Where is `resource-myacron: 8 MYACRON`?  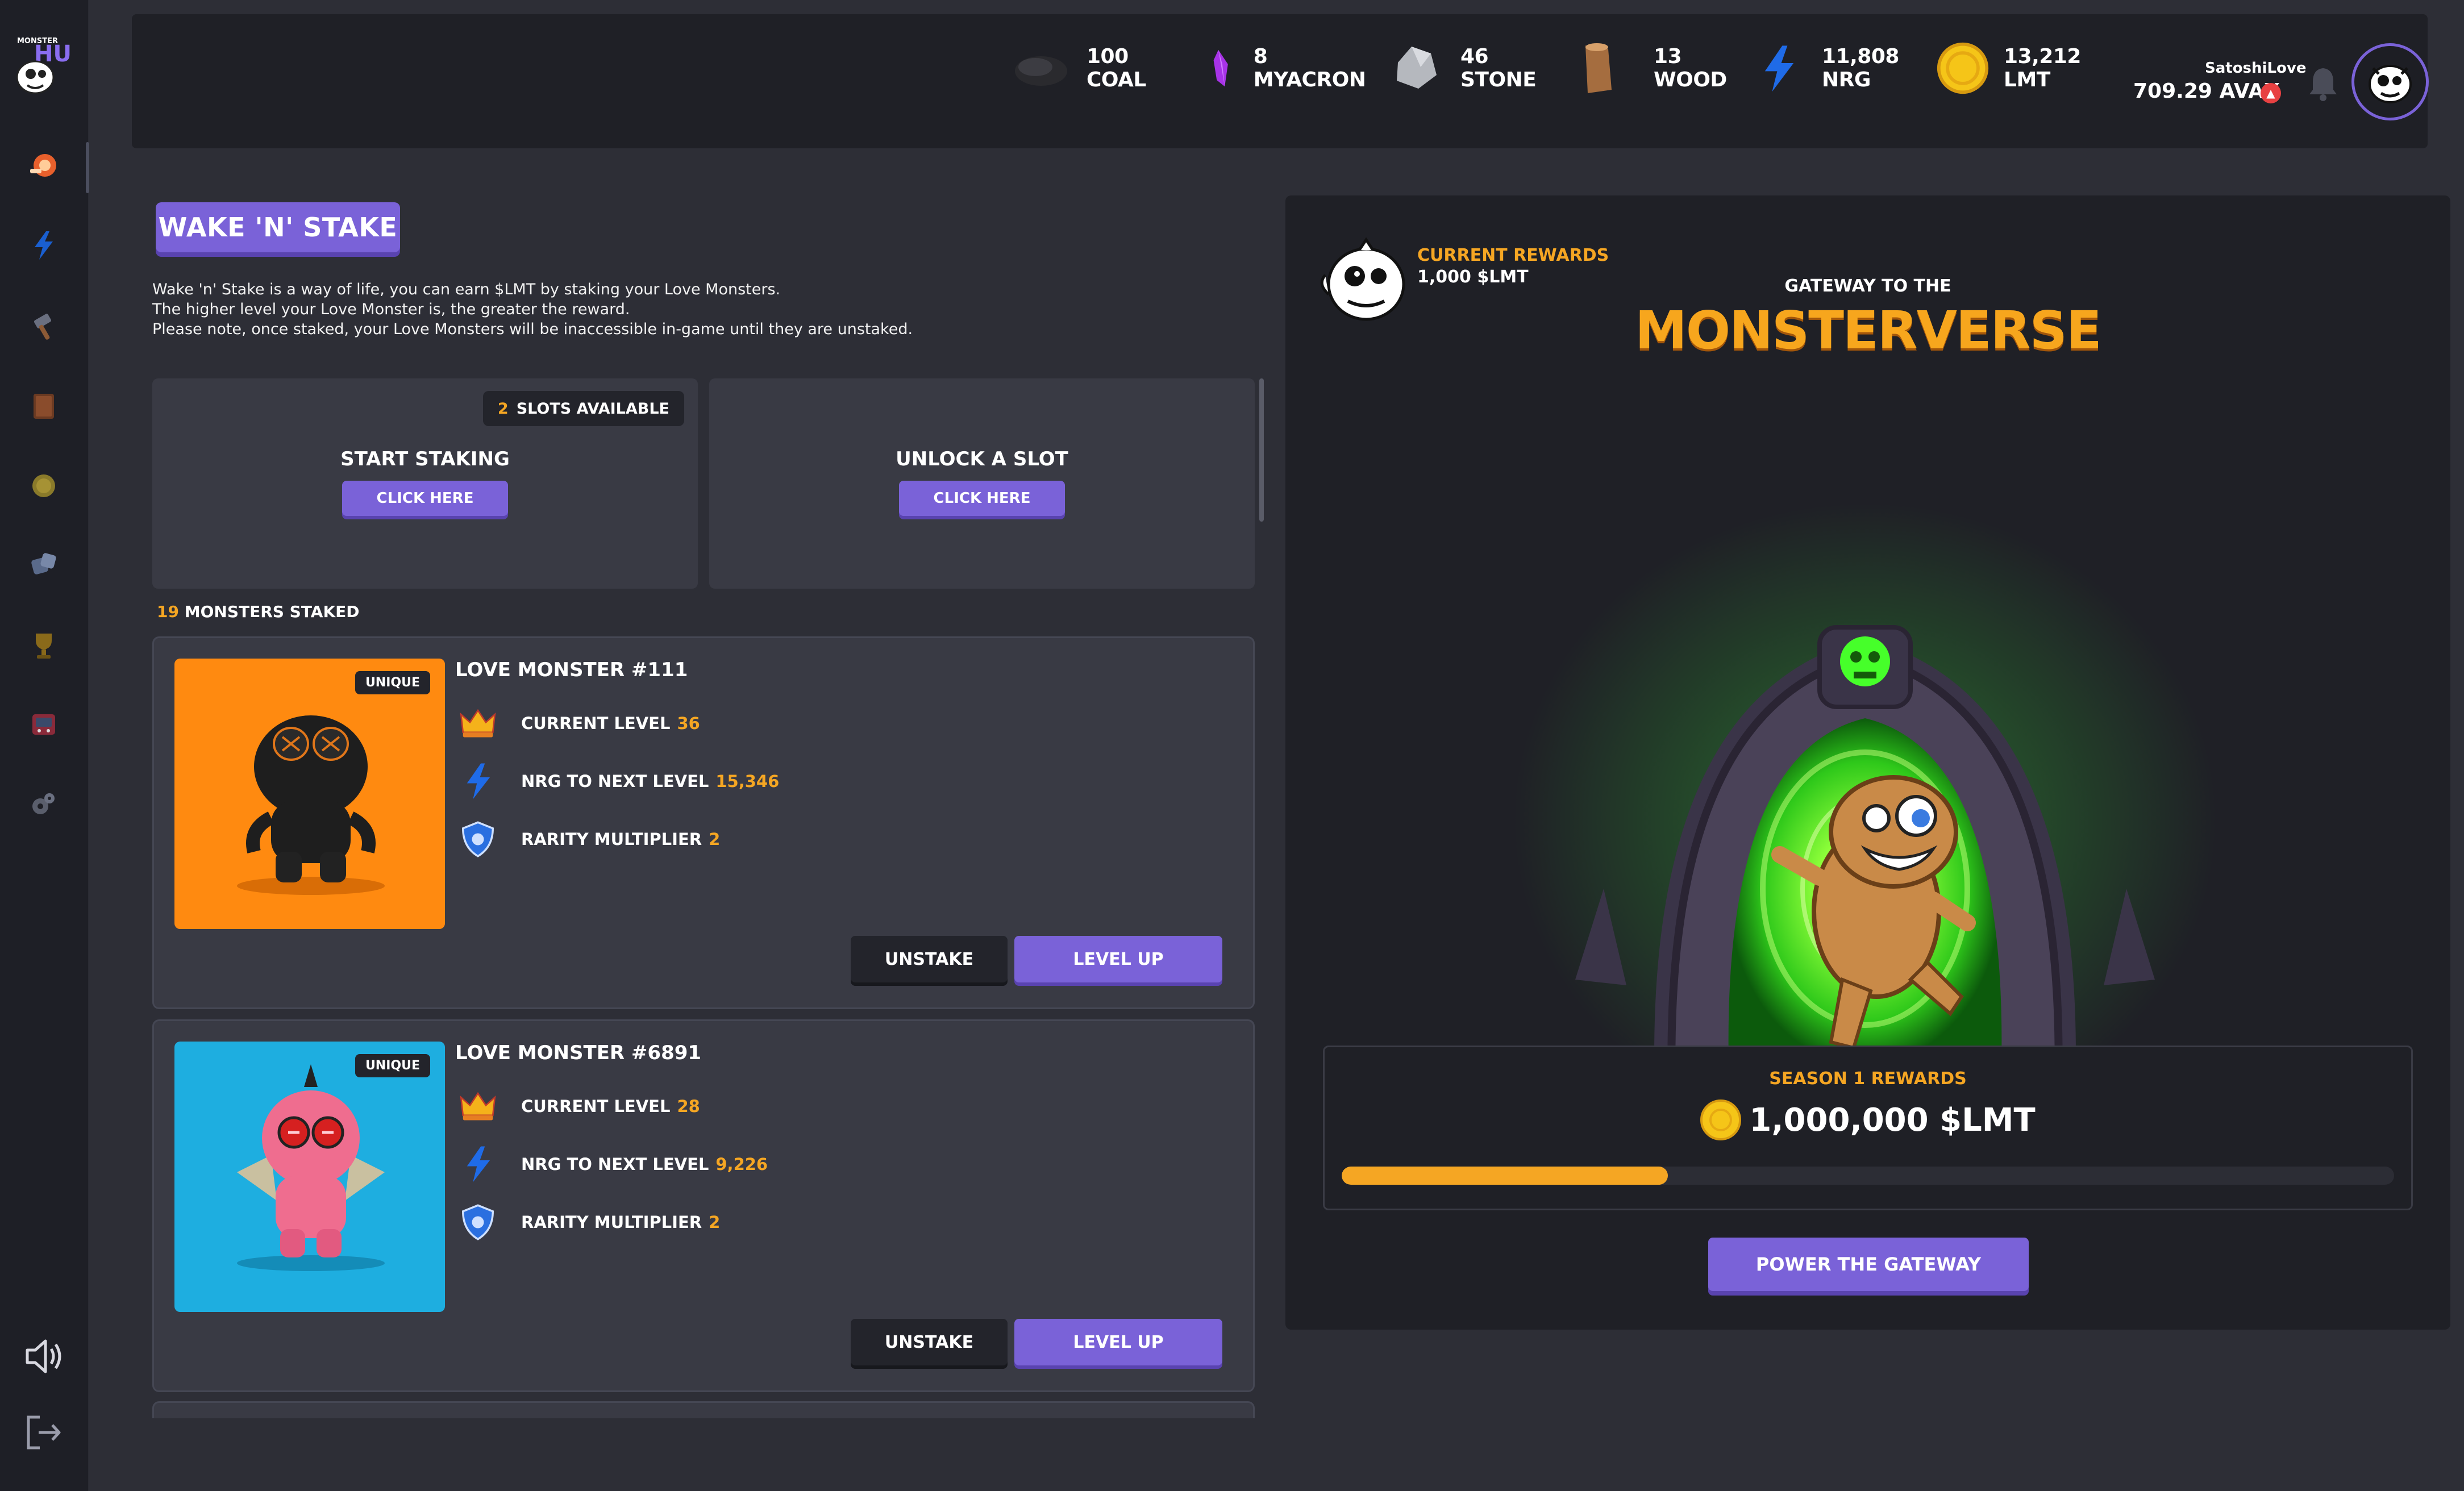
resource-myacron: 8 MYACRON is located at coordinates (1285, 69).